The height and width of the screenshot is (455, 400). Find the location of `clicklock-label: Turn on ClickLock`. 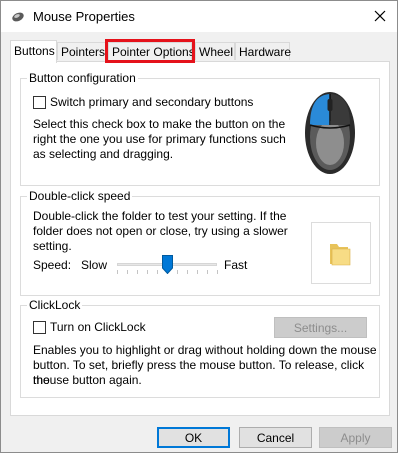

clicklock-label: Turn on ClickLock is located at coordinates (98, 327).